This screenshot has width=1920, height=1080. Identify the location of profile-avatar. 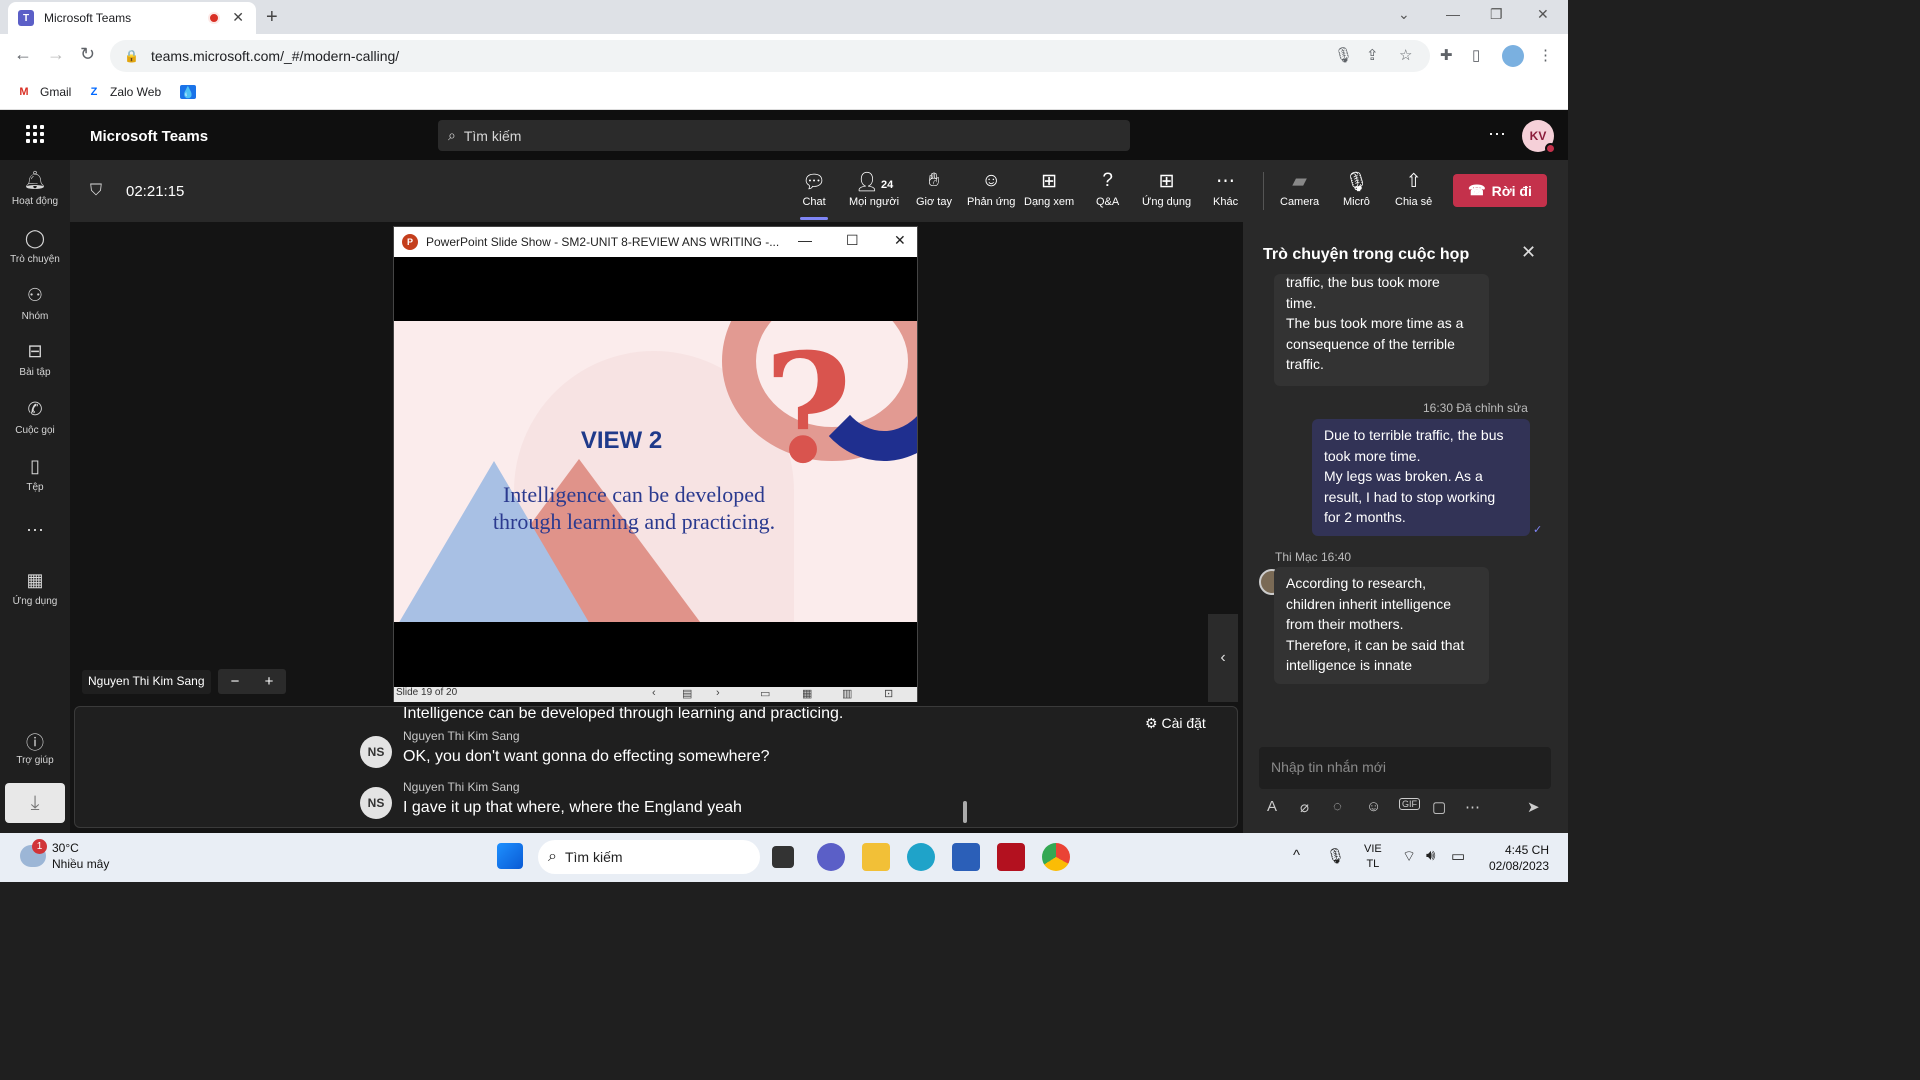
(1513, 56).